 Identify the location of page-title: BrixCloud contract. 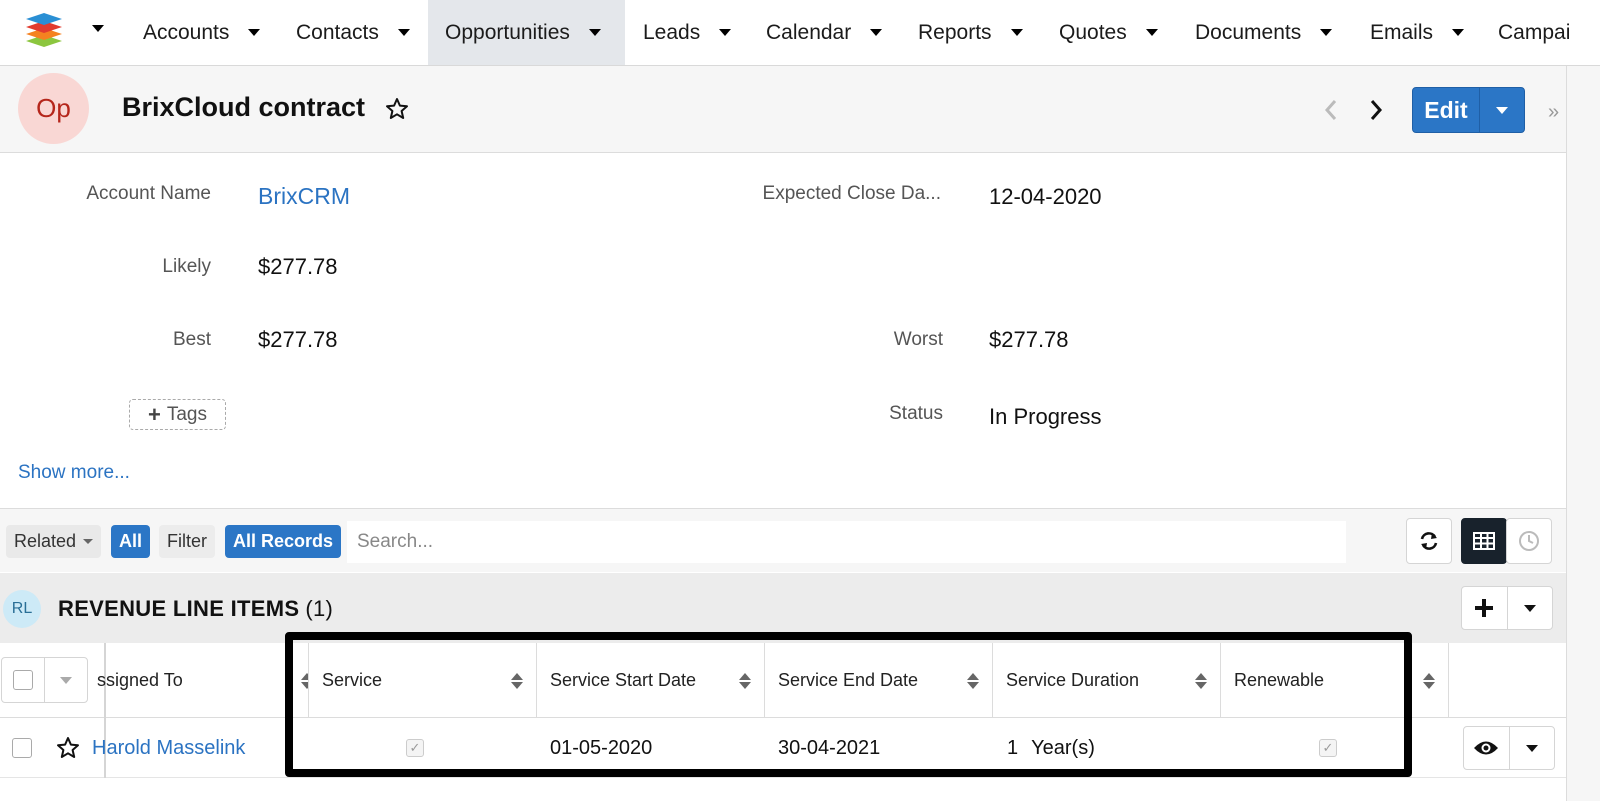
(244, 107).